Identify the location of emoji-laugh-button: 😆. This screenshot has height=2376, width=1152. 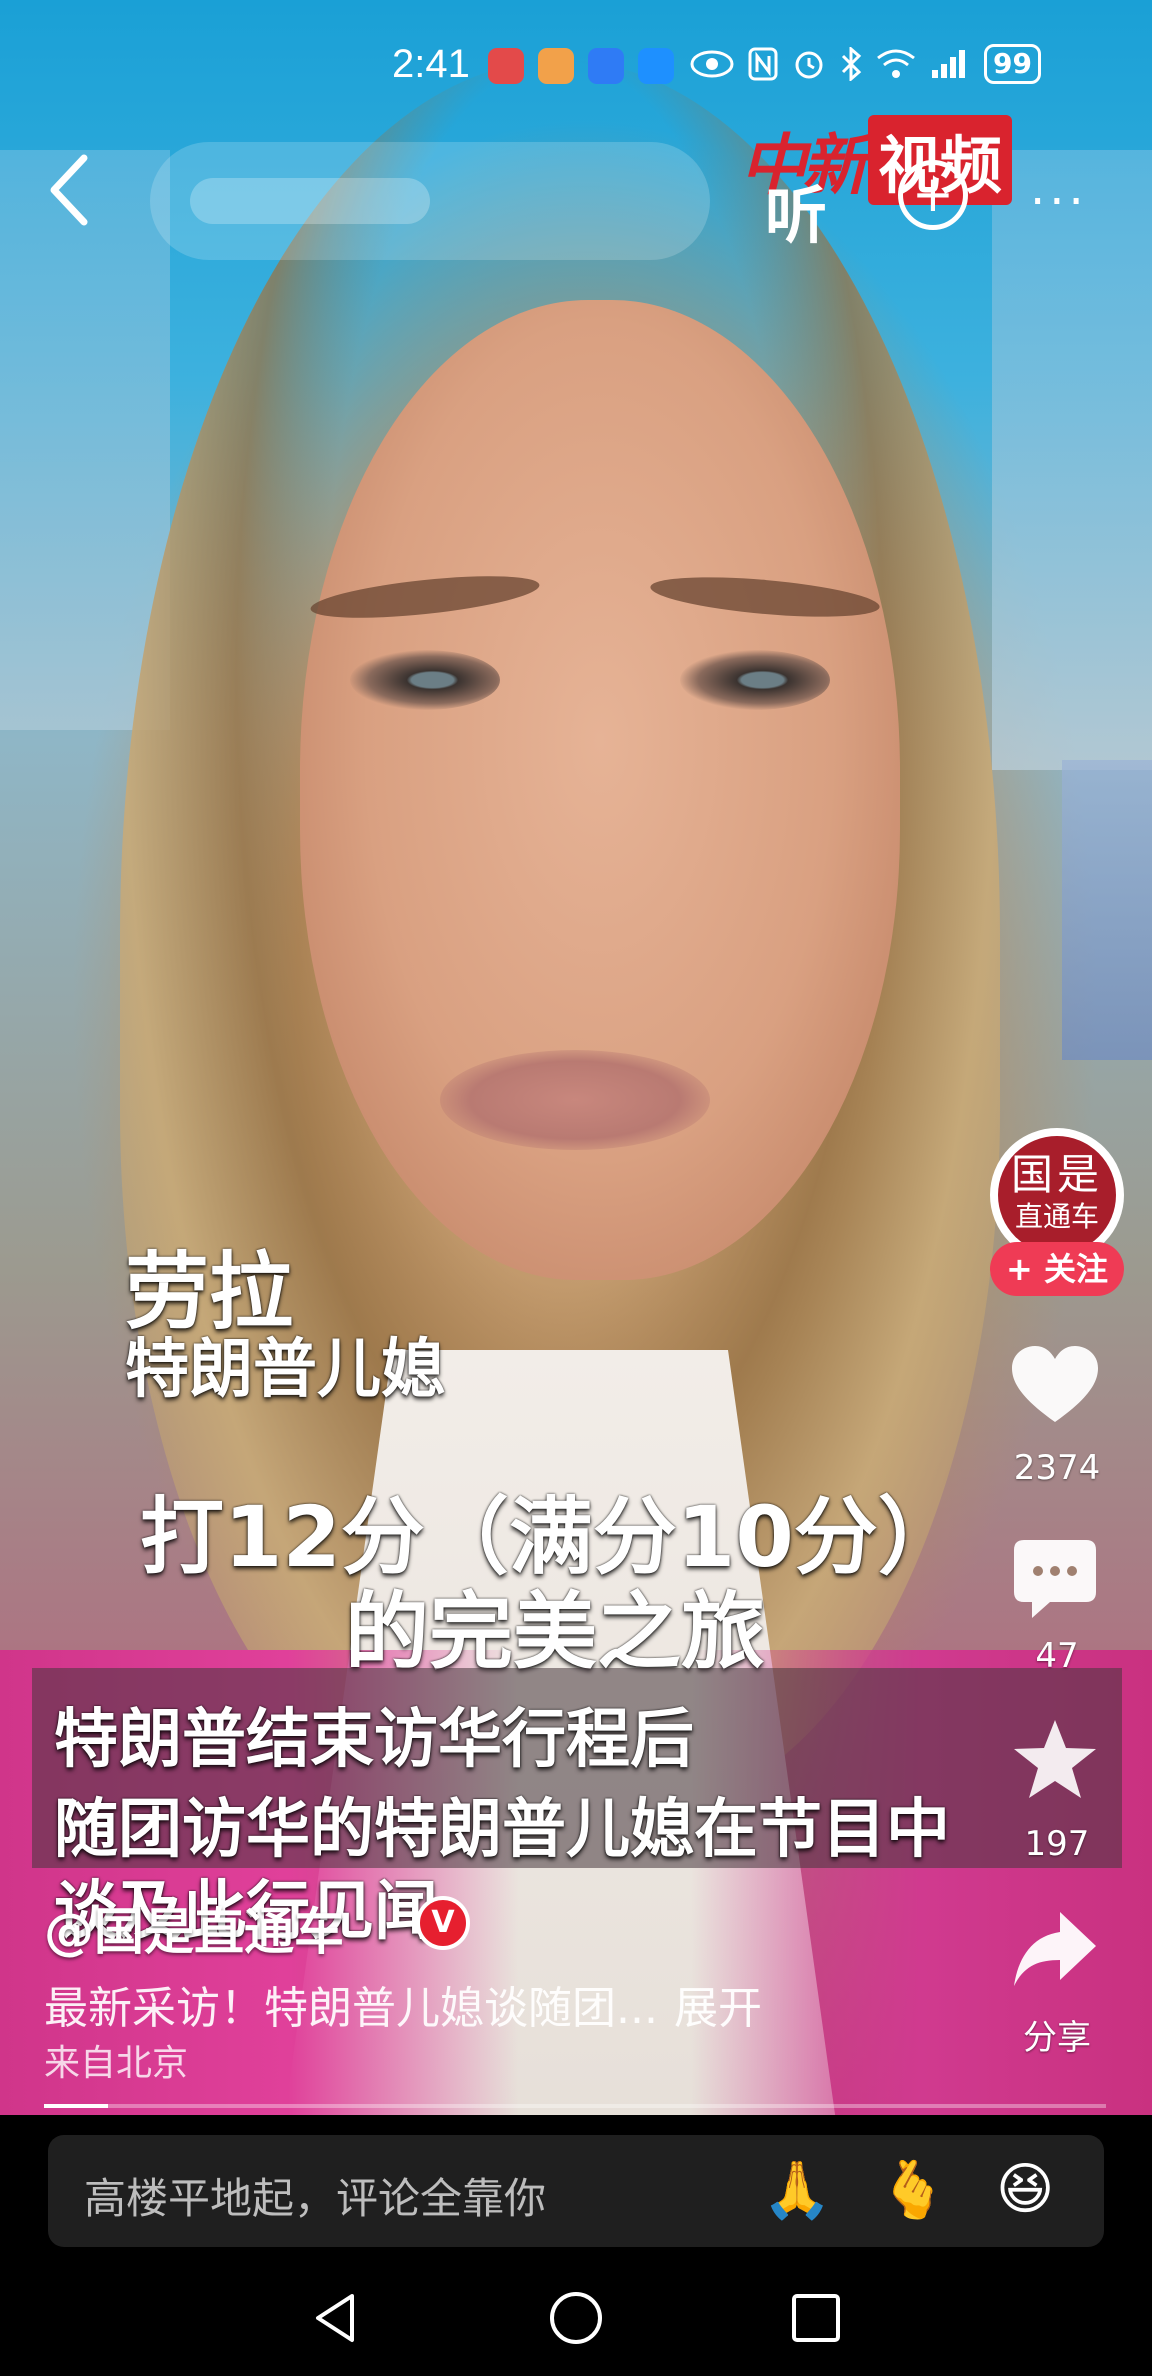
(1025, 2189).